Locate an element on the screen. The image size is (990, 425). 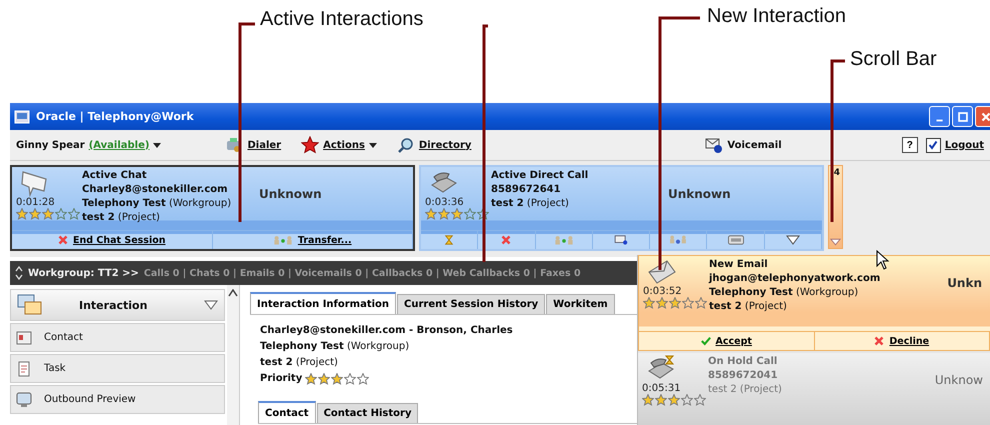
timer: 0:05:31 is located at coordinates (661, 388).